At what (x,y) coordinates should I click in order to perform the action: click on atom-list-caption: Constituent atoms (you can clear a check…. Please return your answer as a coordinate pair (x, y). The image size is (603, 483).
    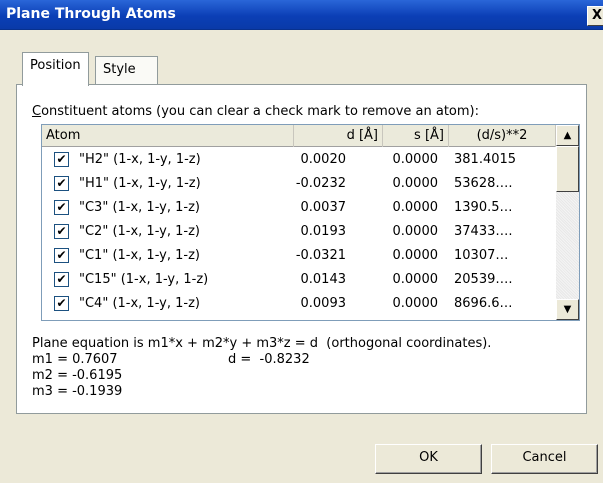
    Looking at the image, I should click on (255, 111).